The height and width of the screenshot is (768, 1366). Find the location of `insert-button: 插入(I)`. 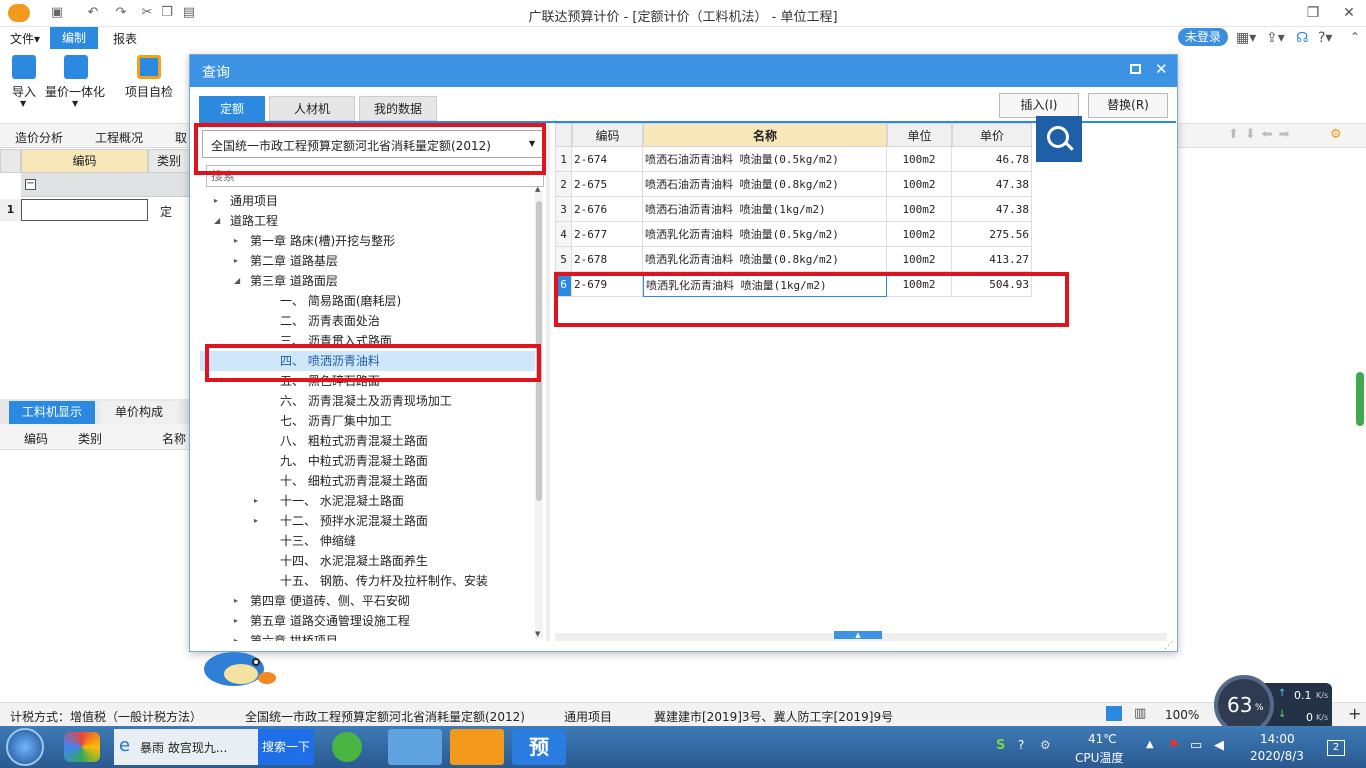

insert-button: 插入(I) is located at coordinates (1039, 105).